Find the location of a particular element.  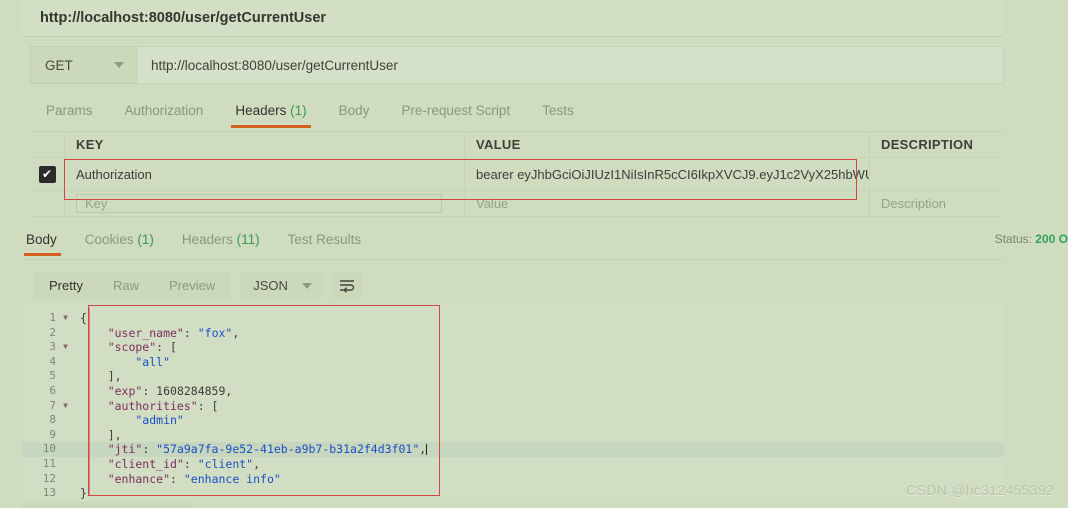

row-checkbox-cell: ✔ is located at coordinates (47, 174).